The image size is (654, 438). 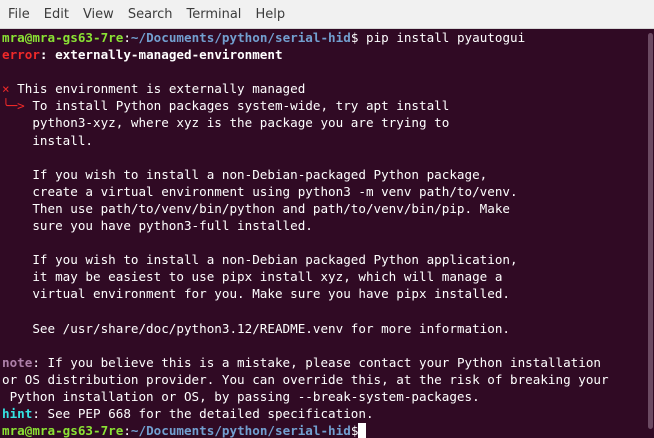 What do you see at coordinates (17, 414) in the screenshot?
I see `hint-label: hint` at bounding box center [17, 414].